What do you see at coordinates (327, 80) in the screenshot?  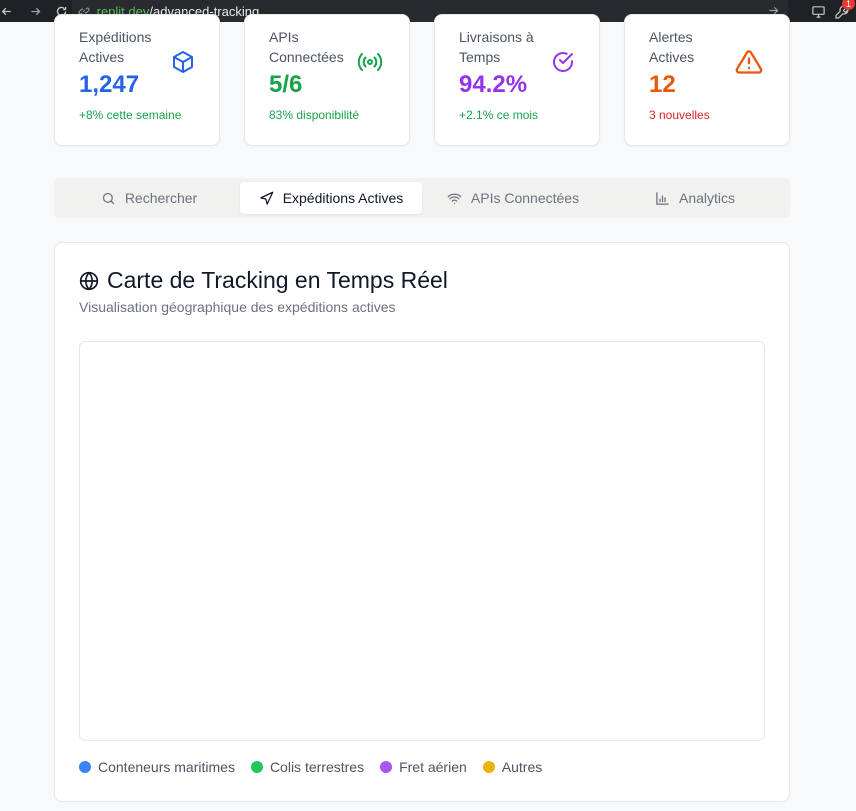 I see `stat-card-apis: APIs Connectées 5/6 83% disponibilité` at bounding box center [327, 80].